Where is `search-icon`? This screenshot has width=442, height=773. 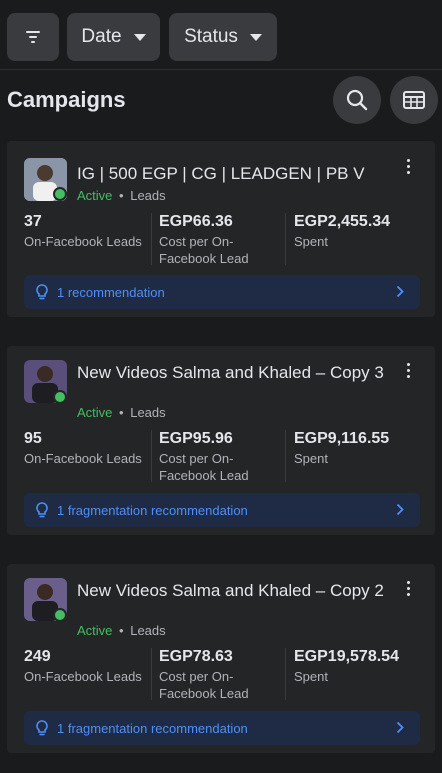 search-icon is located at coordinates (357, 100).